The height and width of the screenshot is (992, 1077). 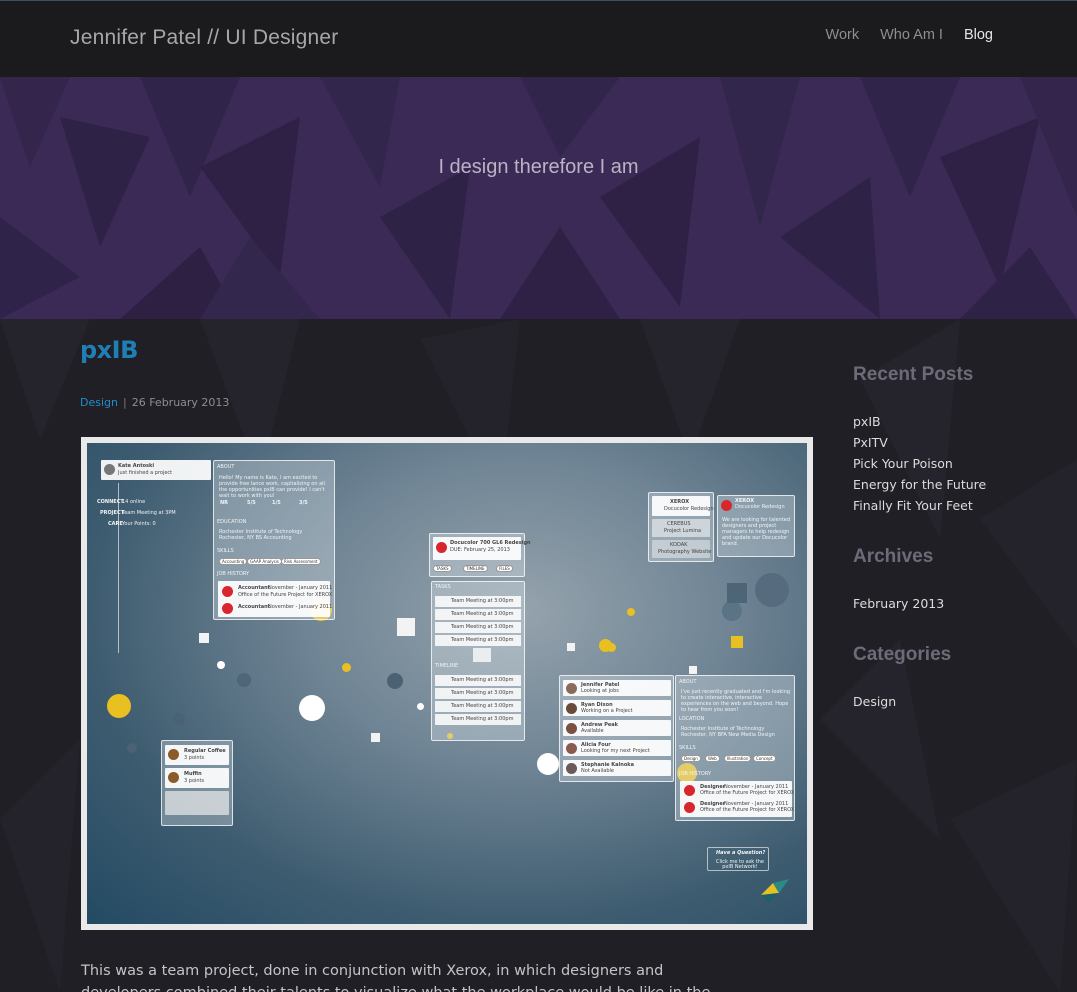 What do you see at coordinates (843, 35) in the screenshot?
I see `nav-work-link: Work` at bounding box center [843, 35].